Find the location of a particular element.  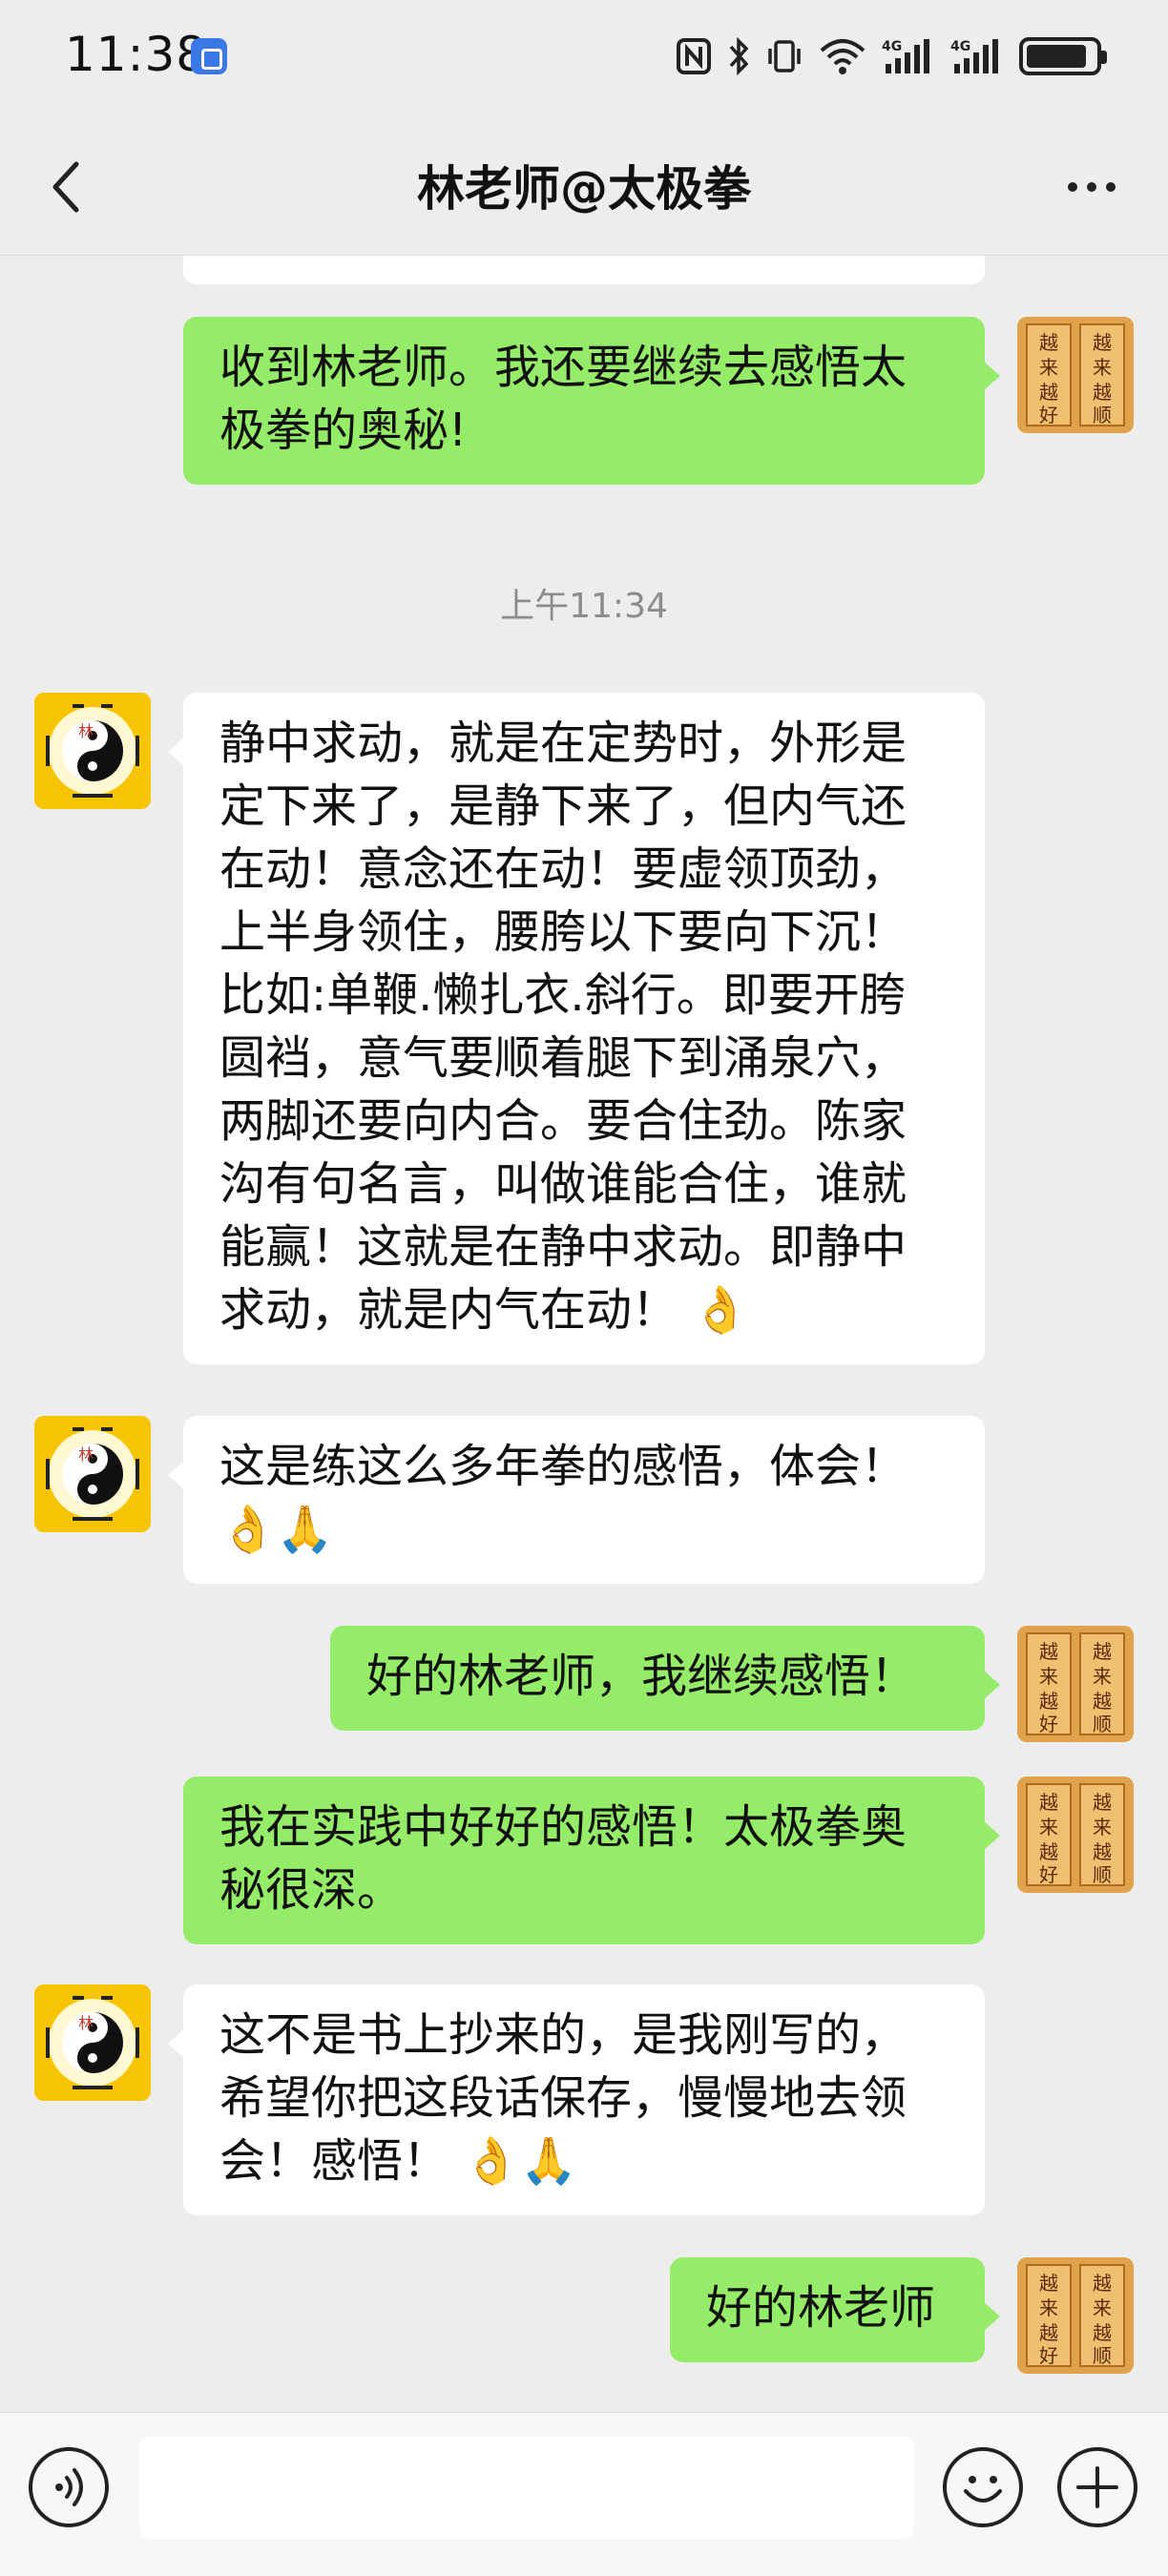

battery-icon is located at coordinates (1063, 56).